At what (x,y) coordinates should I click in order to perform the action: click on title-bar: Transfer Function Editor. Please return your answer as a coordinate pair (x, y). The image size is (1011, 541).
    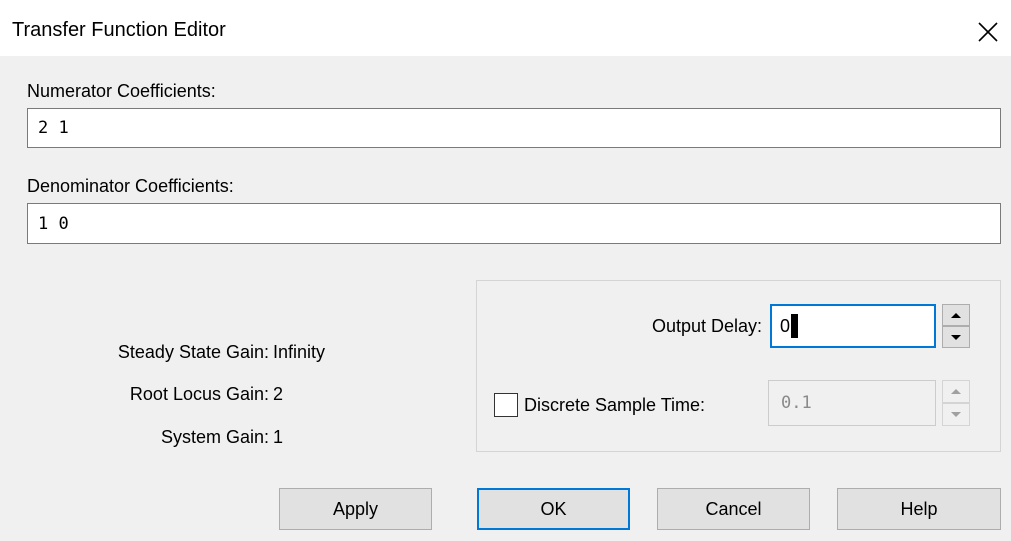
    Looking at the image, I should click on (505, 28).